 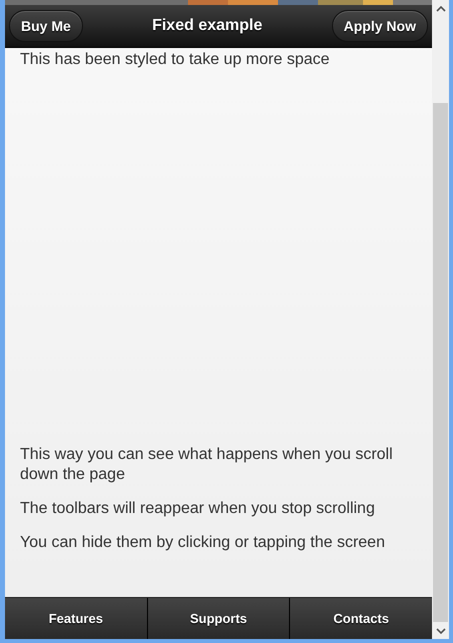 I want to click on footer-tab: Features, so click(x=76, y=618).